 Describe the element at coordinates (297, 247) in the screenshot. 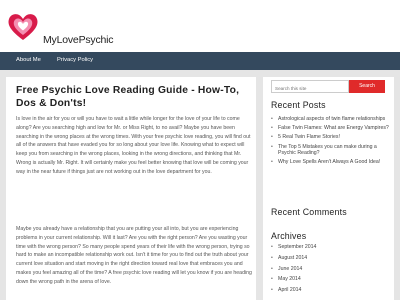

I see `archive-link: September 2014` at that location.